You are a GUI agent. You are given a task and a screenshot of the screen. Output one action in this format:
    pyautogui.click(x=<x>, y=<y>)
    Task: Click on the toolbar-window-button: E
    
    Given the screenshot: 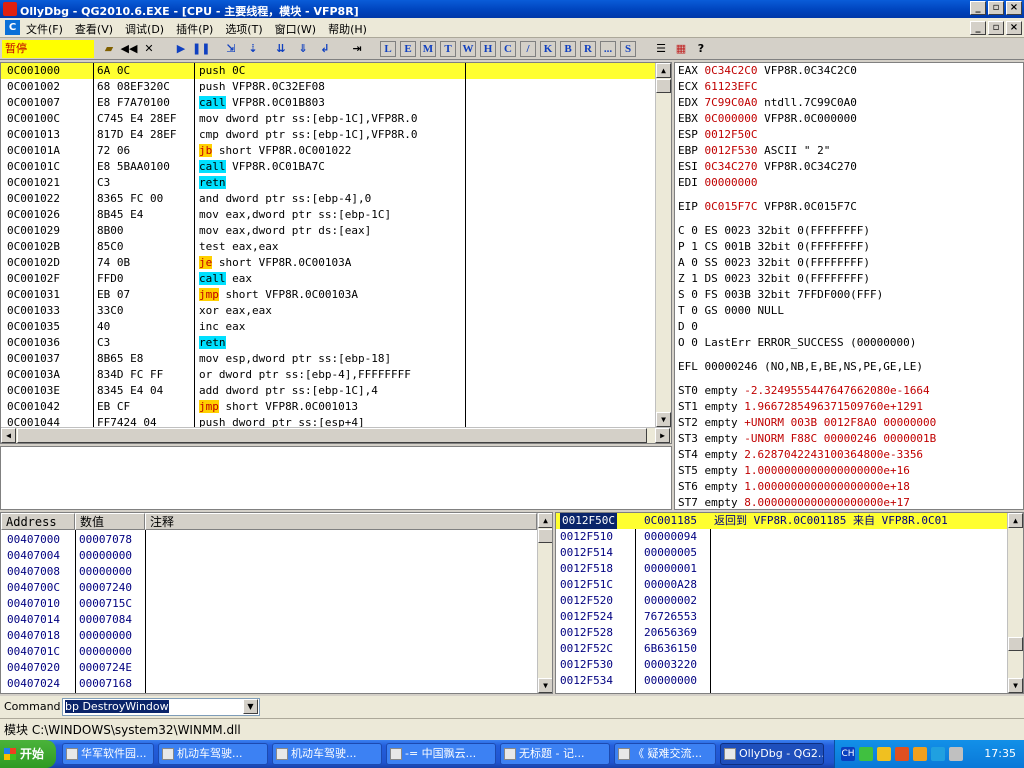 What is the action you would take?
    pyautogui.click(x=408, y=49)
    